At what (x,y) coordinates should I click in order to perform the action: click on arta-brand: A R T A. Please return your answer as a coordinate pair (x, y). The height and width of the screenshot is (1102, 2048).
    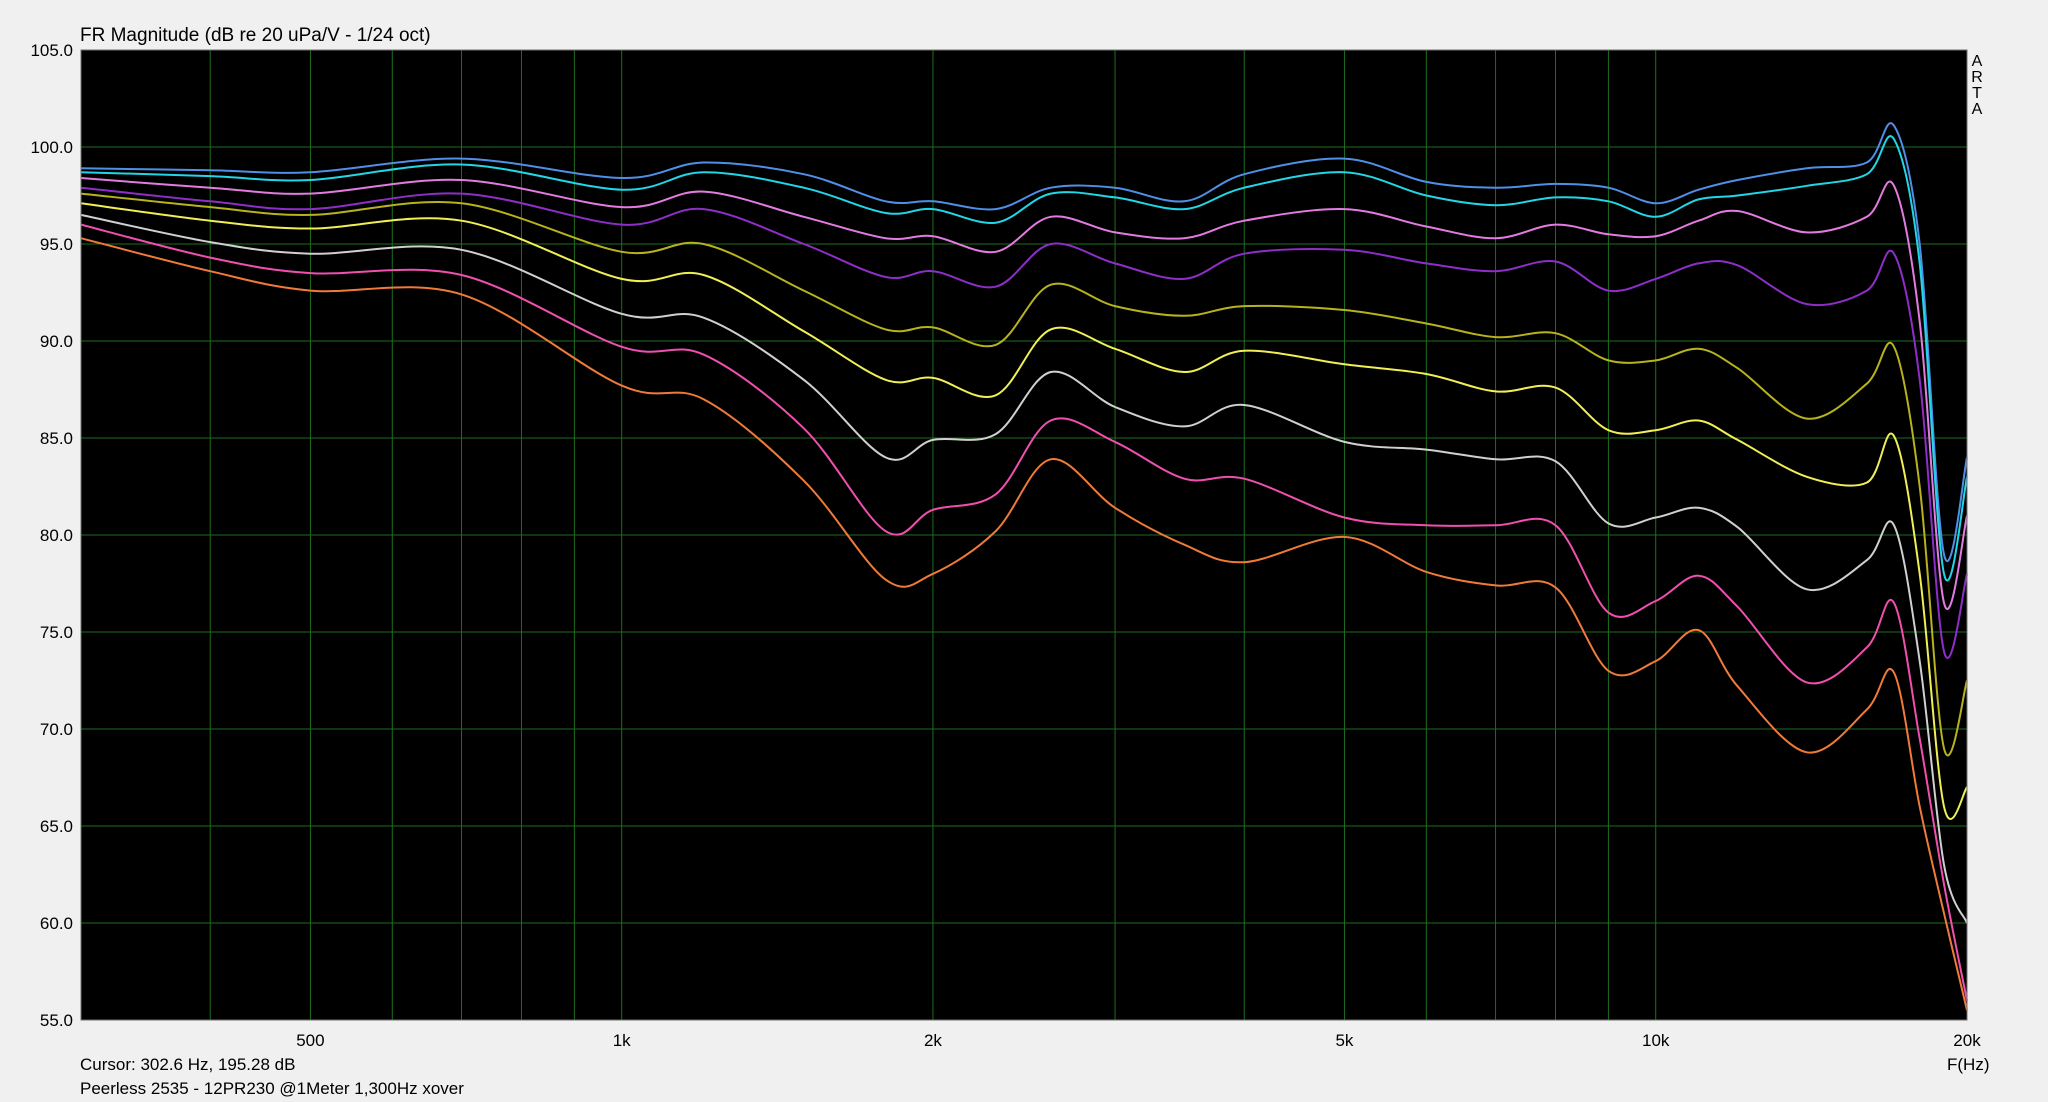
    Looking at the image, I should click on (1977, 85).